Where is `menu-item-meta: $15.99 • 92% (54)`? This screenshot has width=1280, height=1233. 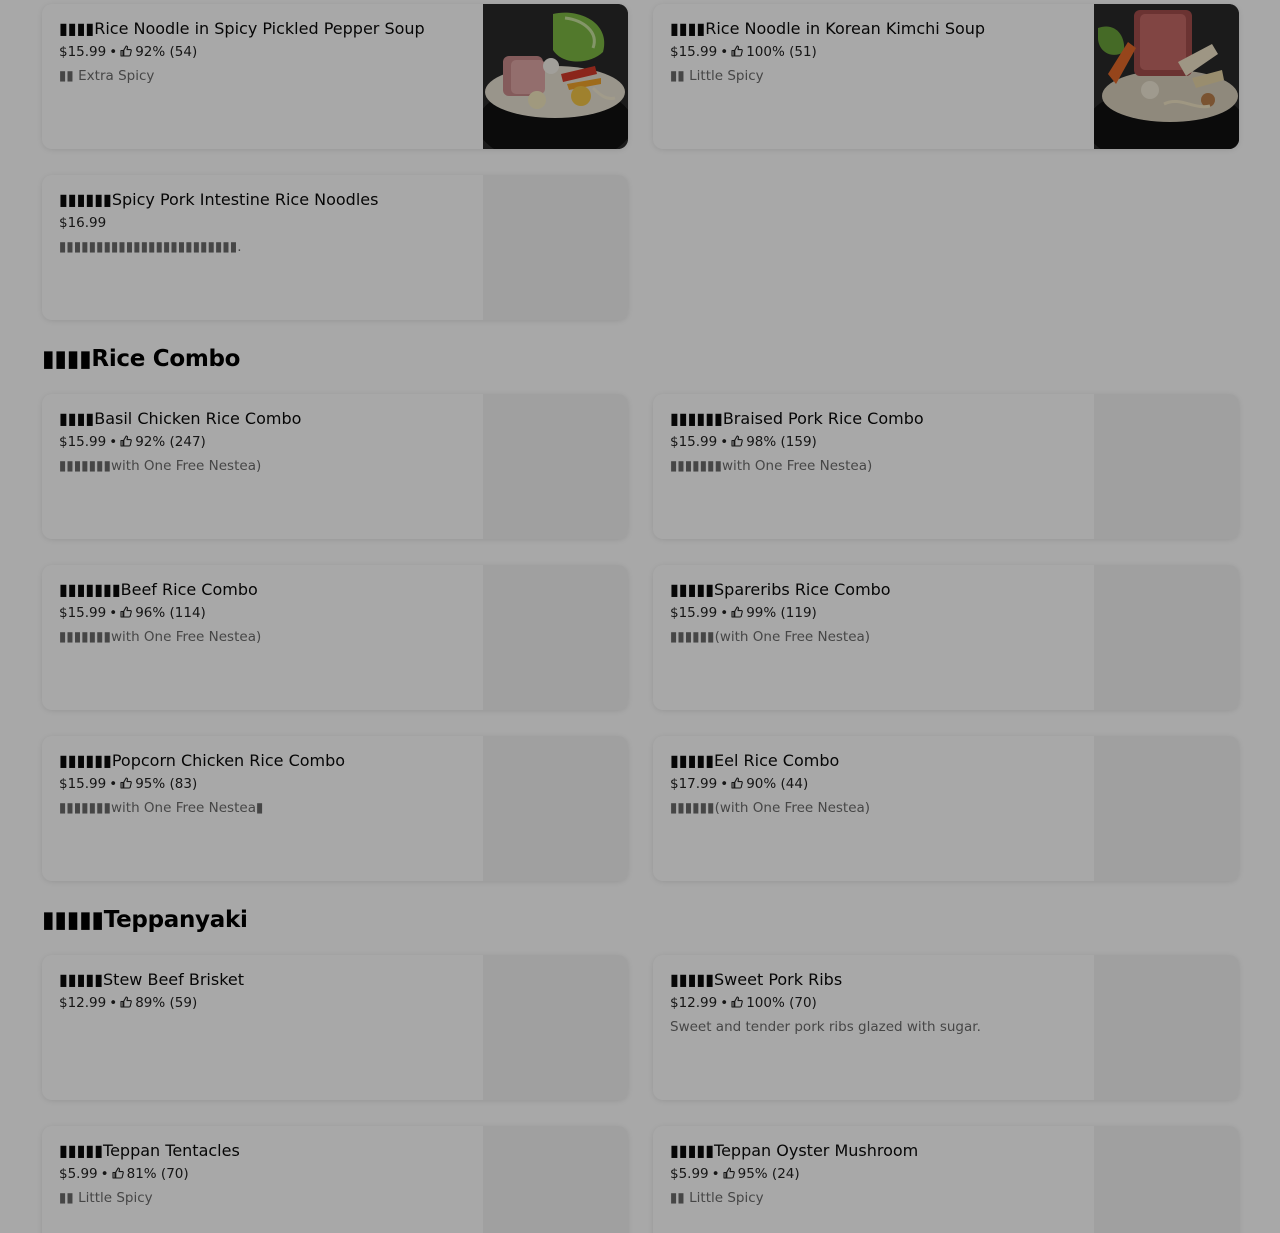 menu-item-meta: $15.99 • 92% (54) is located at coordinates (263, 52).